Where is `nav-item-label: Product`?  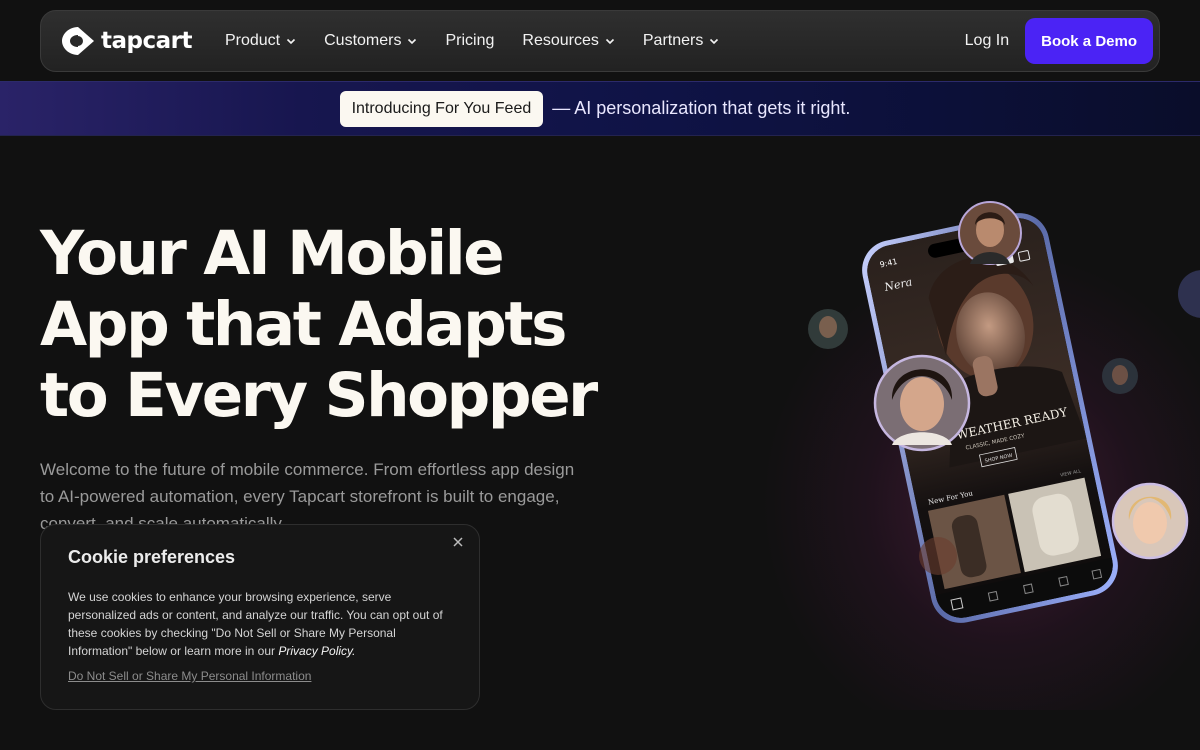 nav-item-label: Product is located at coordinates (252, 40).